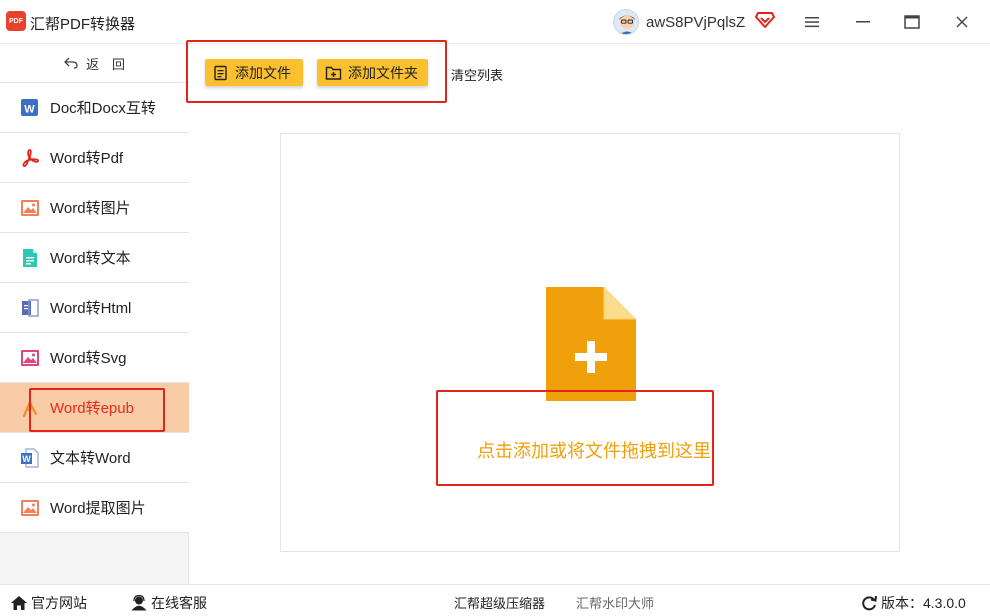  Describe the element at coordinates (863, 22) in the screenshot. I see `minimize-icon` at that location.